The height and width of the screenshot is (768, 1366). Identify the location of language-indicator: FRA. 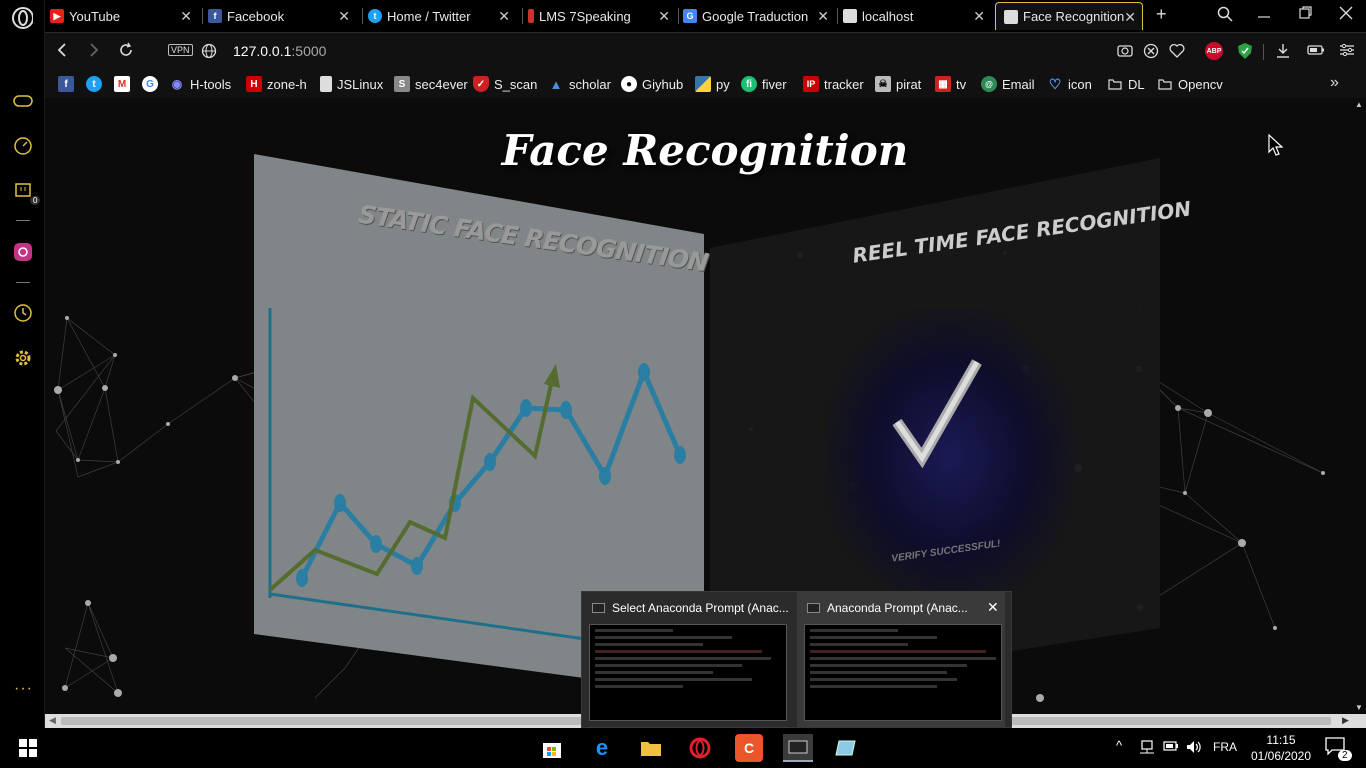
(1225, 747).